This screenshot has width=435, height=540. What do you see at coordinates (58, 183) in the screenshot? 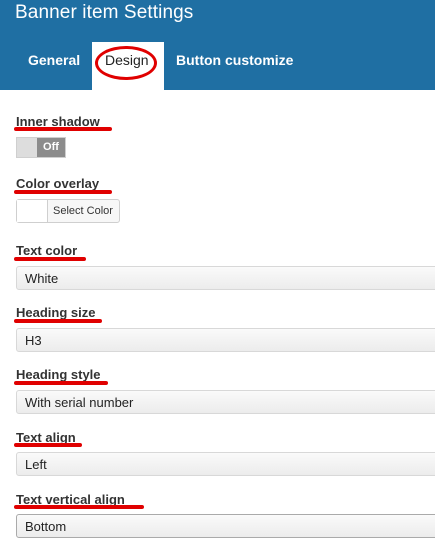
I see `color-overlay-label: Color overlay` at bounding box center [58, 183].